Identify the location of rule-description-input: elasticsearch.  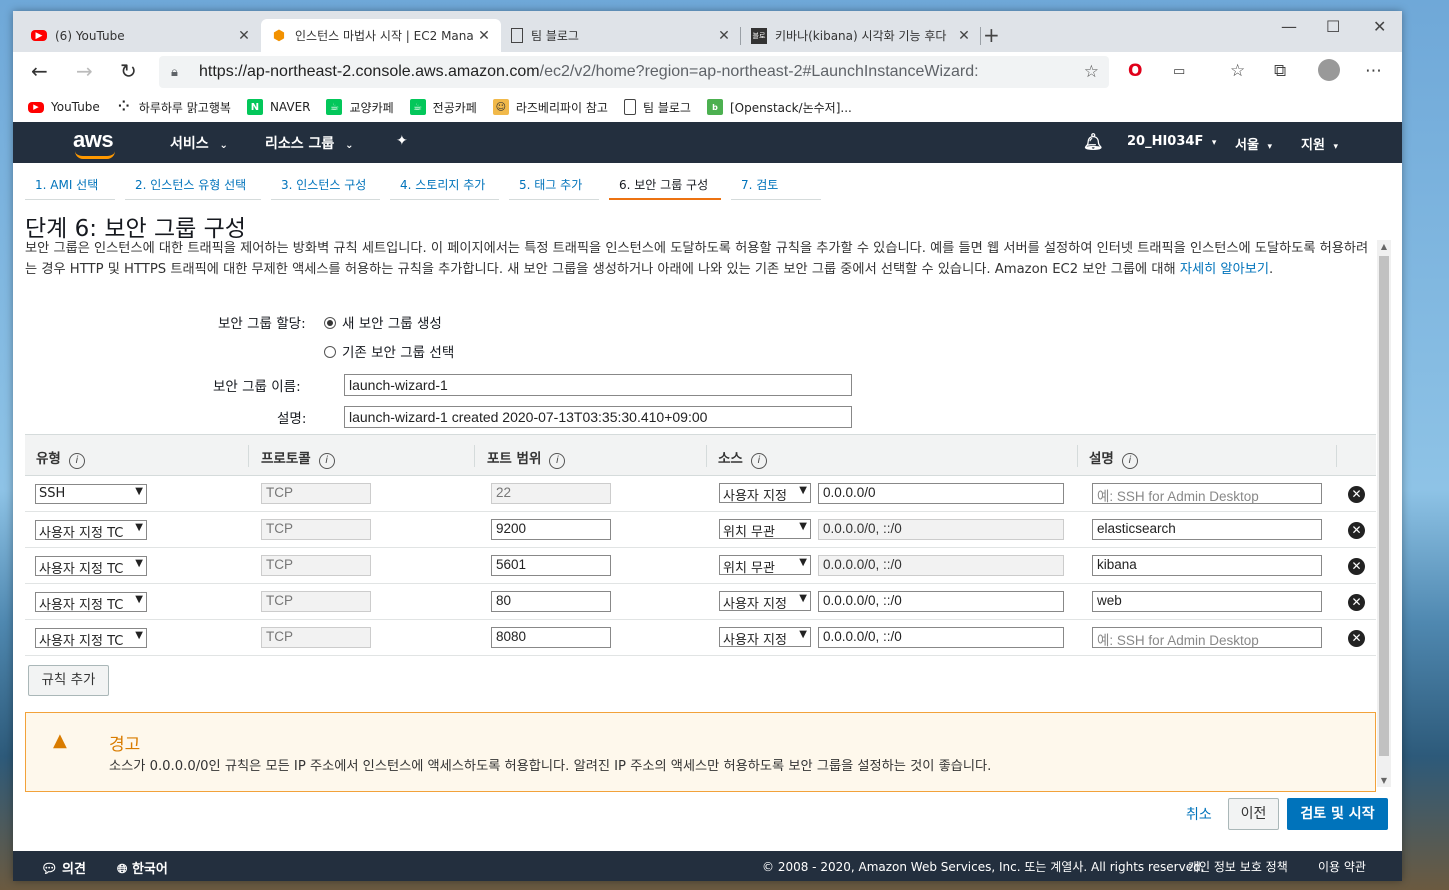
(1207, 529).